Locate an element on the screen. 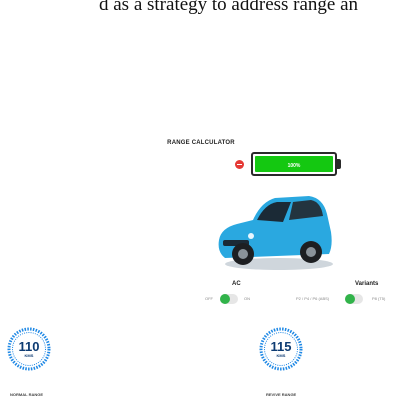 The width and height of the screenshot is (402, 398). battery-indicator: 100% is located at coordinates (294, 164).